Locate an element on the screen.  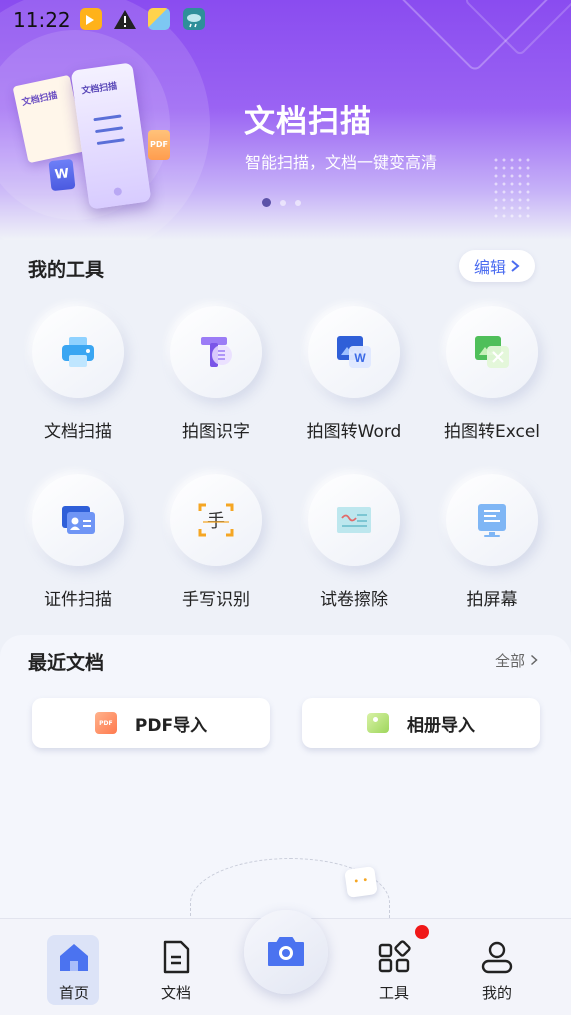
id-card-icon is located at coordinates (78, 520).